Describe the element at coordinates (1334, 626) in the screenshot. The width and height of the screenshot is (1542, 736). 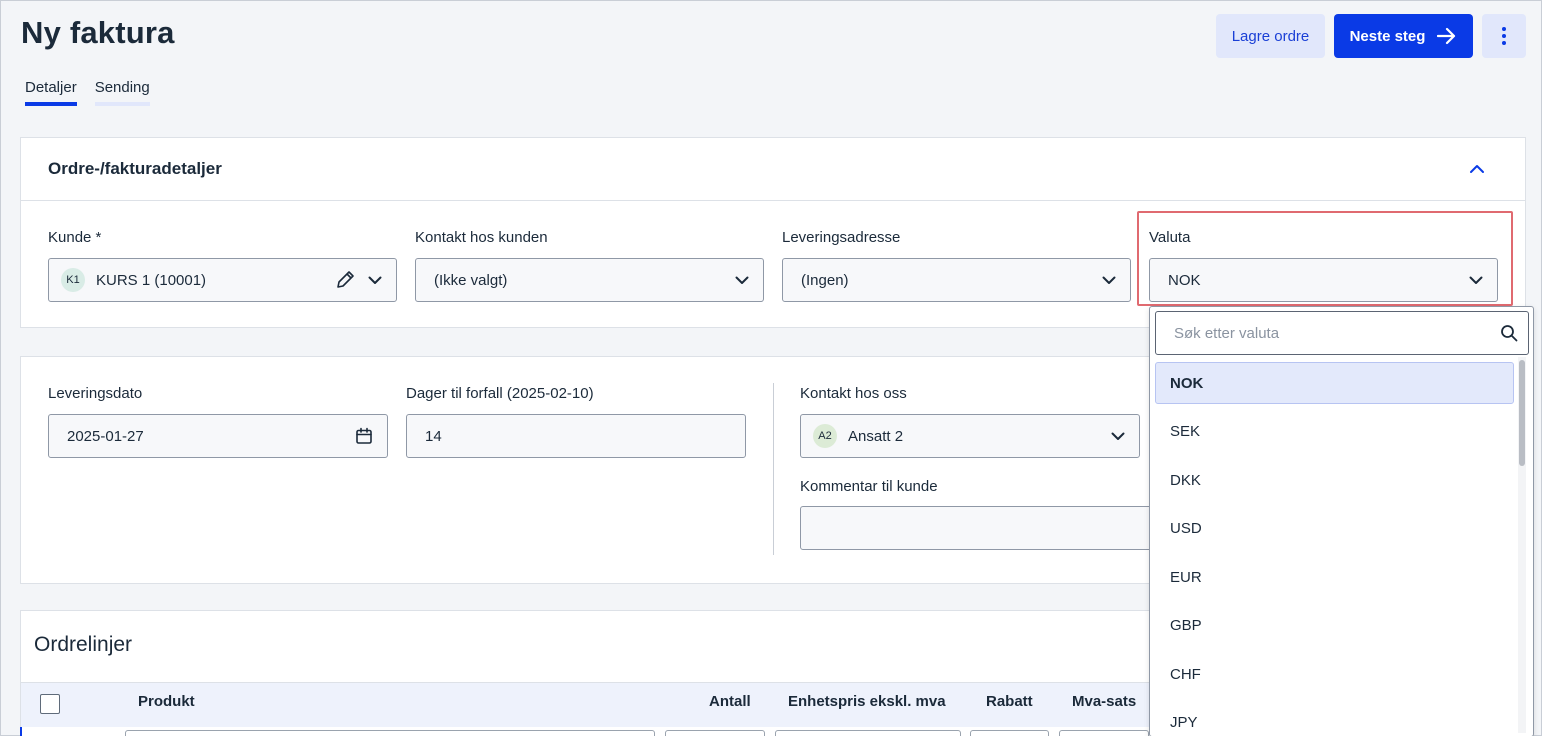
I see `currency-option-gbp: GBP` at that location.